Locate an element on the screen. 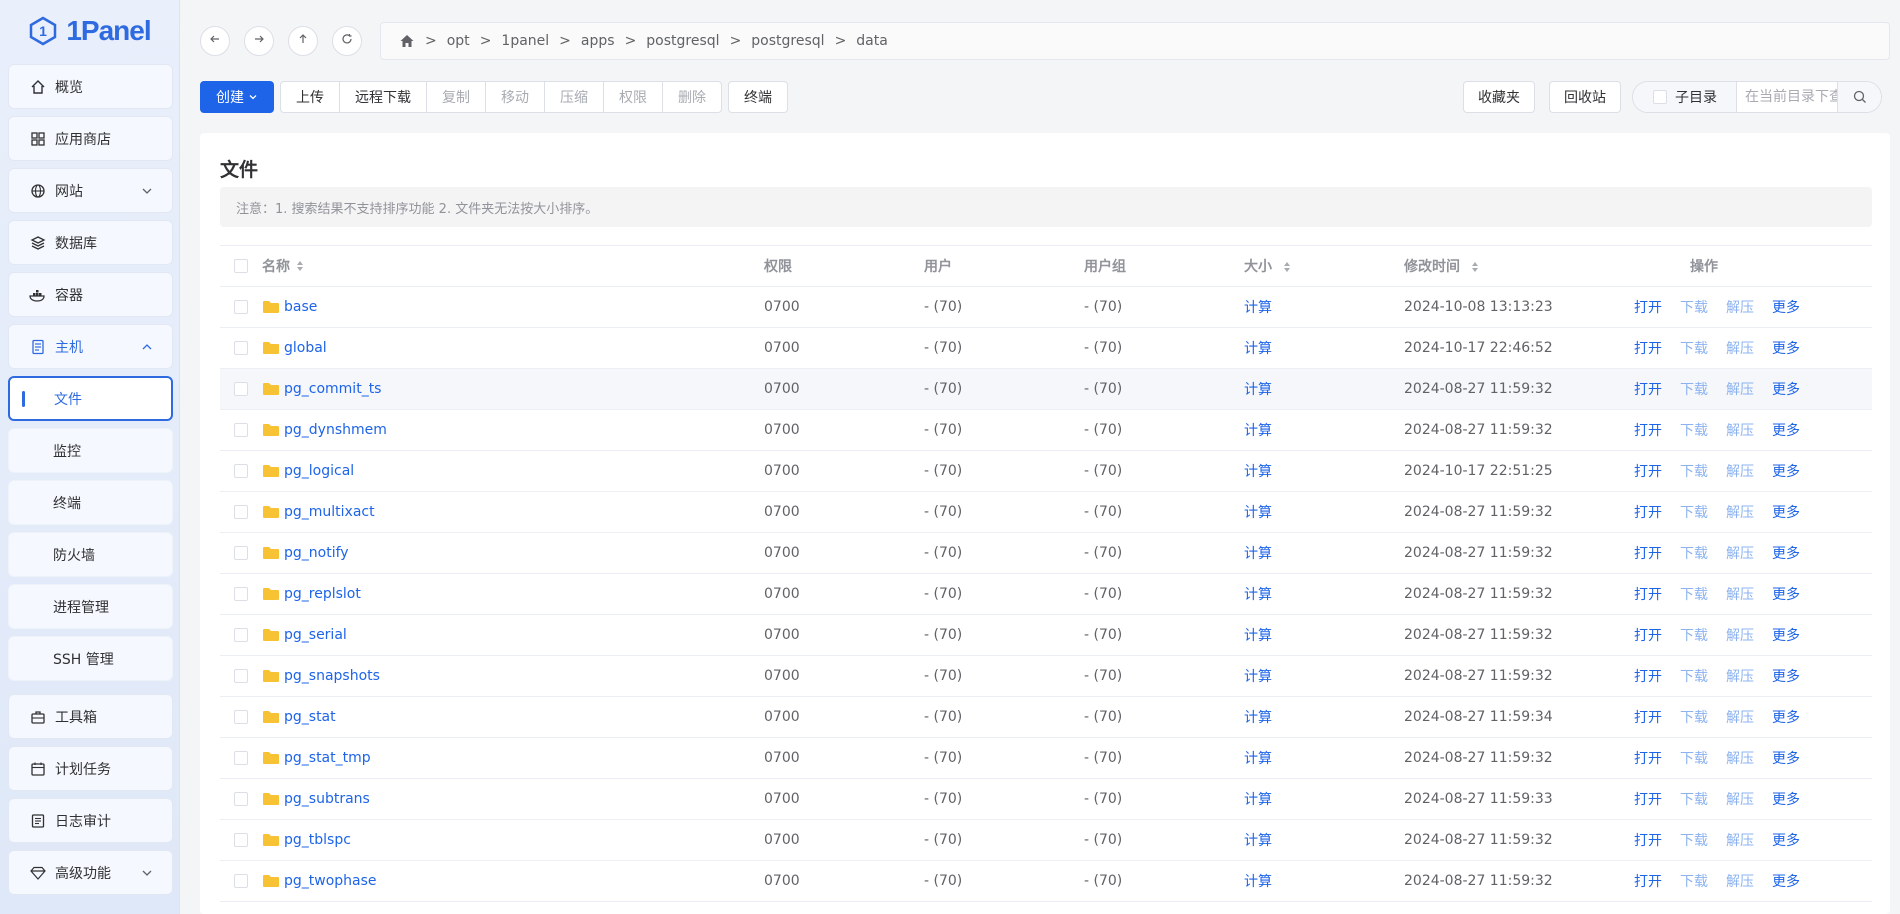 Image resolution: width=1900 pixels, height=914 pixels. file-name-cell: pg_stat_tmp is located at coordinates (513, 758).